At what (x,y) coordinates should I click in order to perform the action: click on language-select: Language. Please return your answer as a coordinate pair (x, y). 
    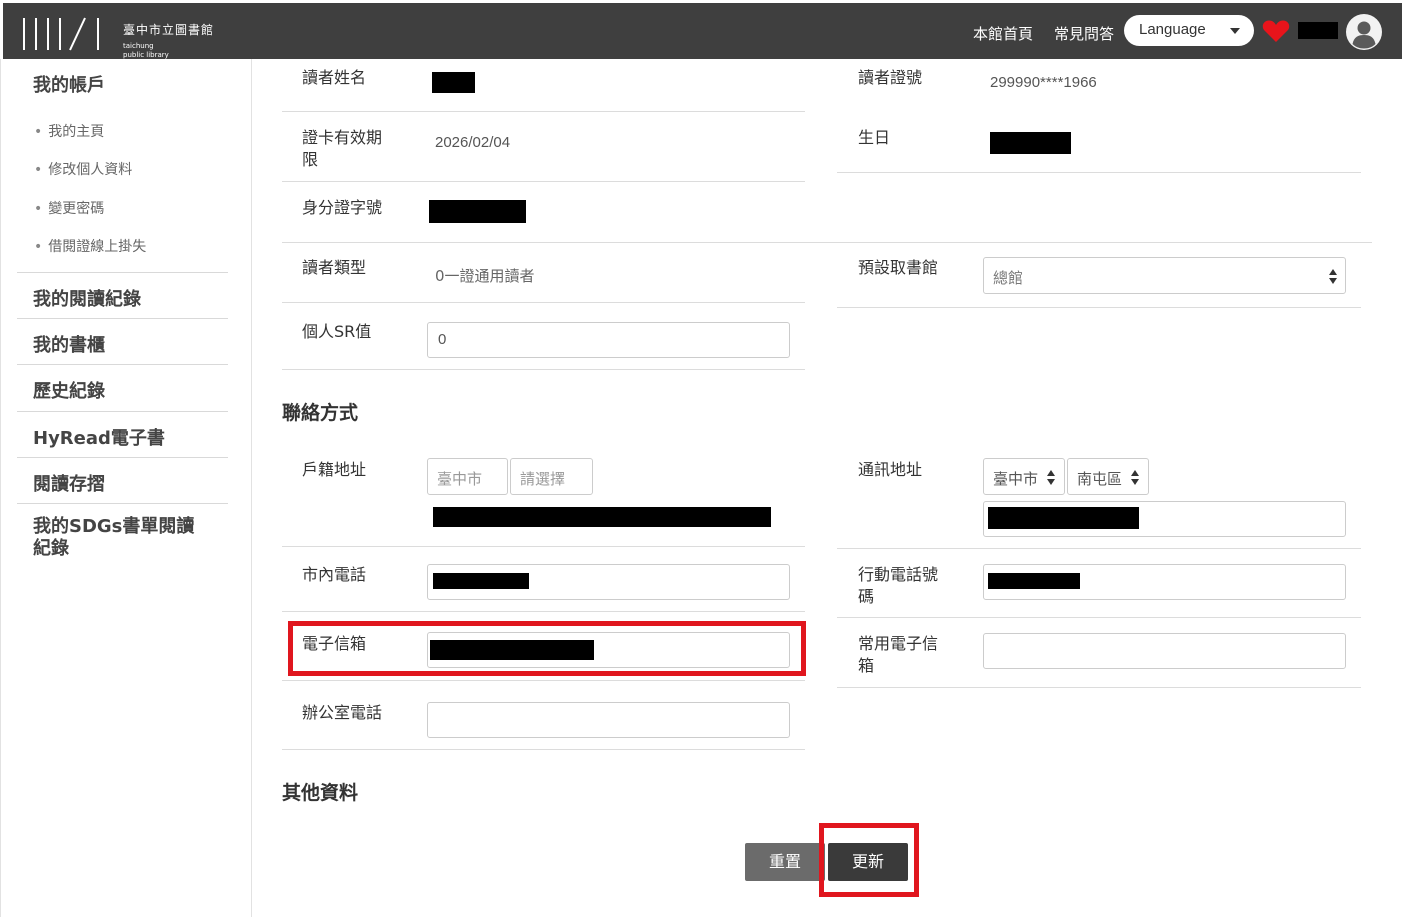
    Looking at the image, I should click on (1189, 30).